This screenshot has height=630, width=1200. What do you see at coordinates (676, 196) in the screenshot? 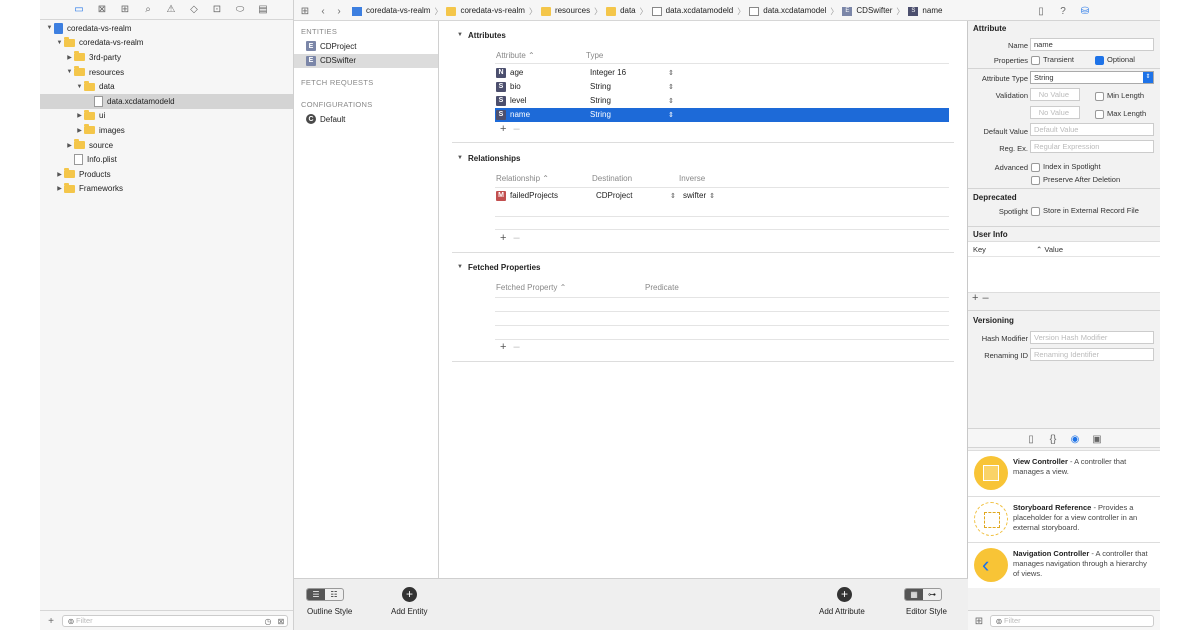
I see `destination-stepper-icon: ⇕` at bounding box center [676, 196].